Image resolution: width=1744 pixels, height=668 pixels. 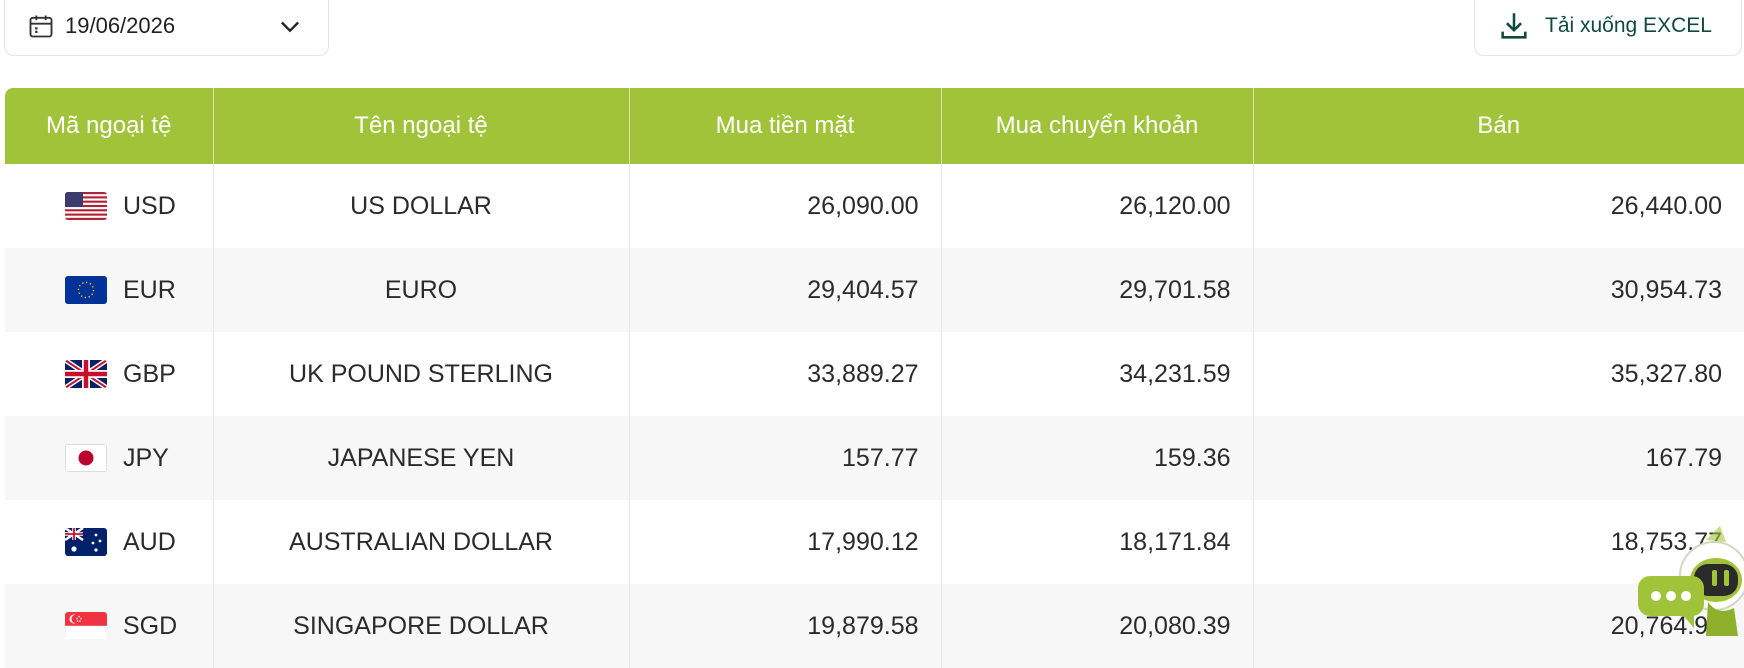 I want to click on transfer-buy-value: 20,080.39, so click(x=1097, y=626).